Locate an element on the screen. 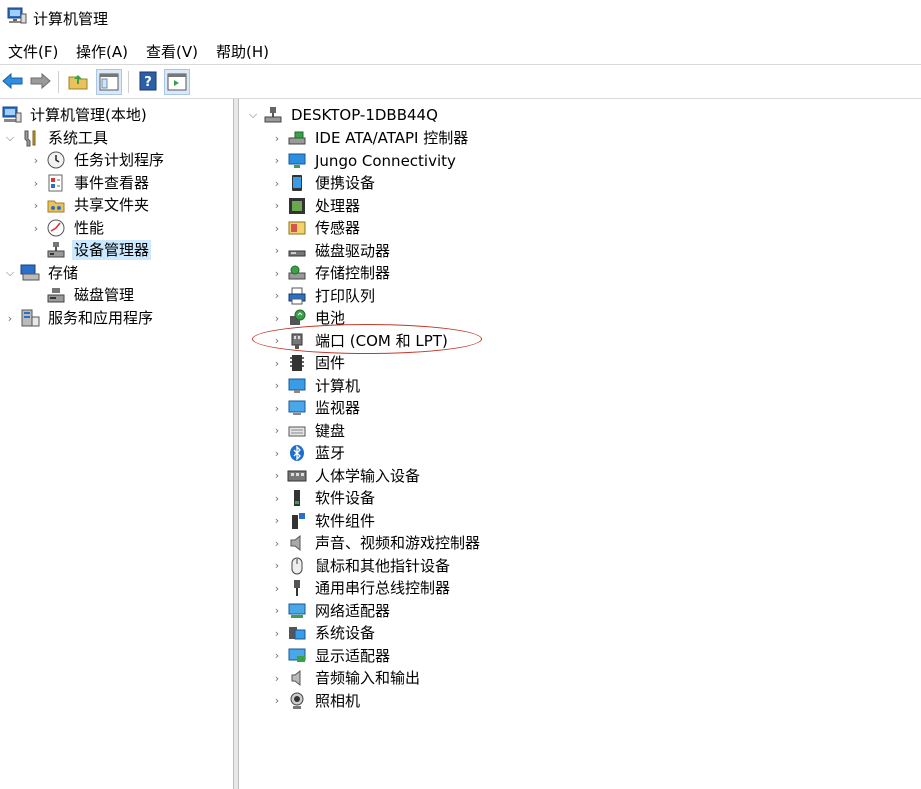  sensor-icon is located at coordinates (297, 228).